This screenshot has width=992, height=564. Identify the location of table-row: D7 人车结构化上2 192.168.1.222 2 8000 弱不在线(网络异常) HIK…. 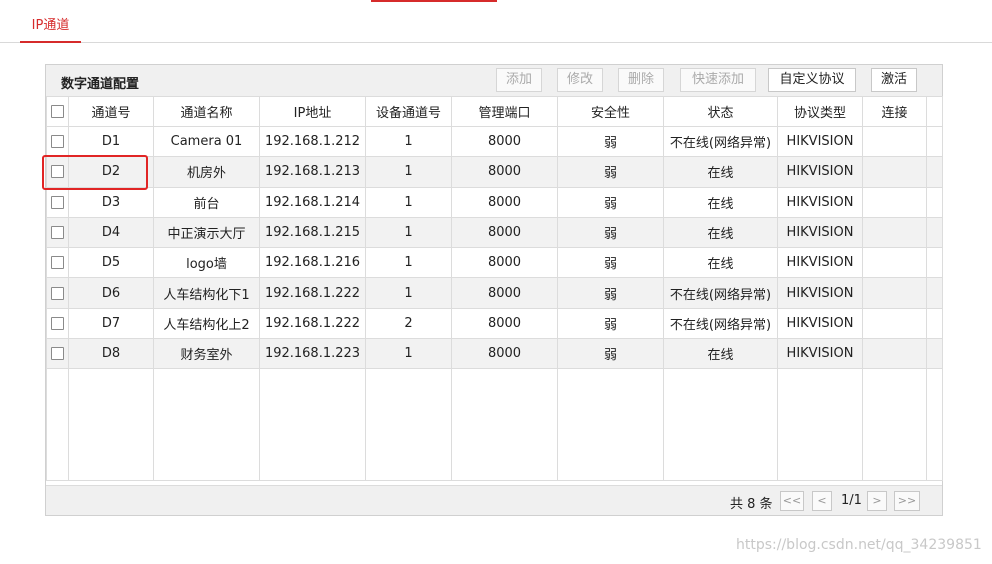
(494, 323).